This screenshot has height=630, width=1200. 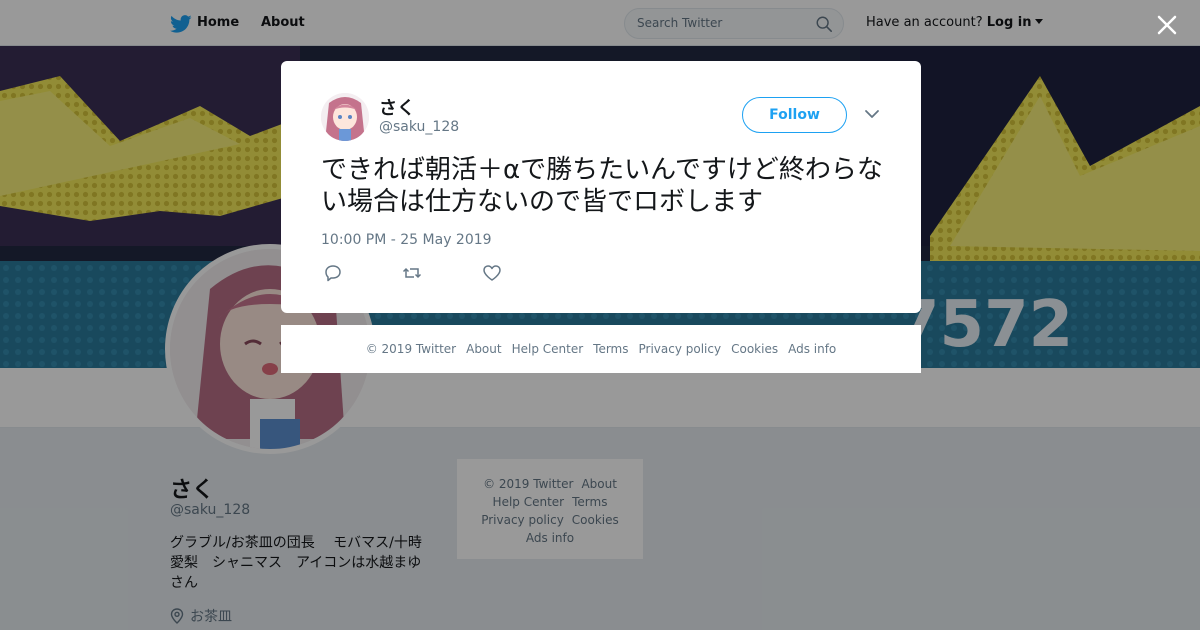 What do you see at coordinates (397, 107) in the screenshot?
I see `tweet-author-name: さく` at bounding box center [397, 107].